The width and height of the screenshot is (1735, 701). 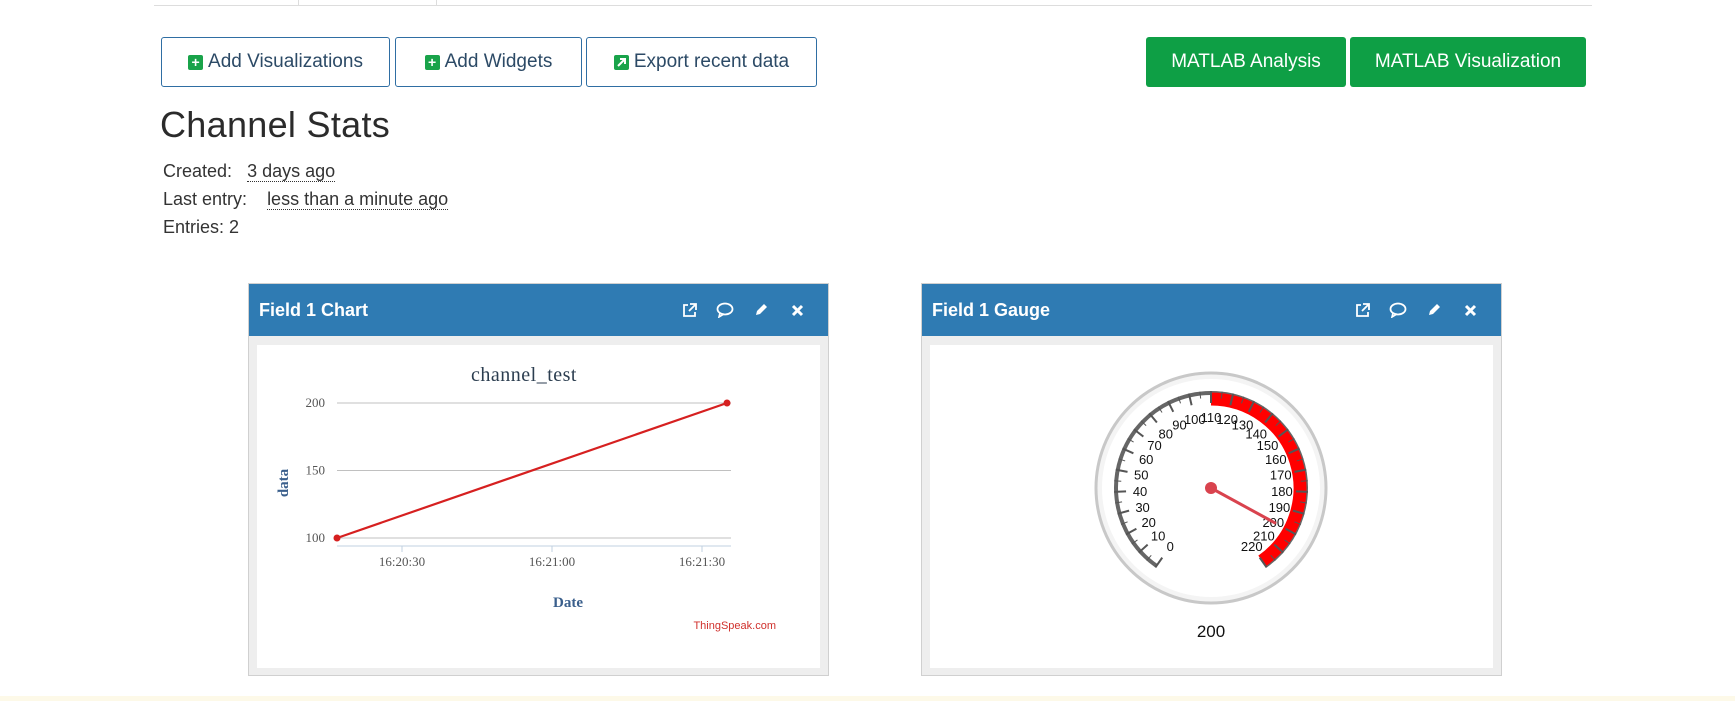 What do you see at coordinates (1252, 546) in the screenshot?
I see `gauge-tick-label: 220` at bounding box center [1252, 546].